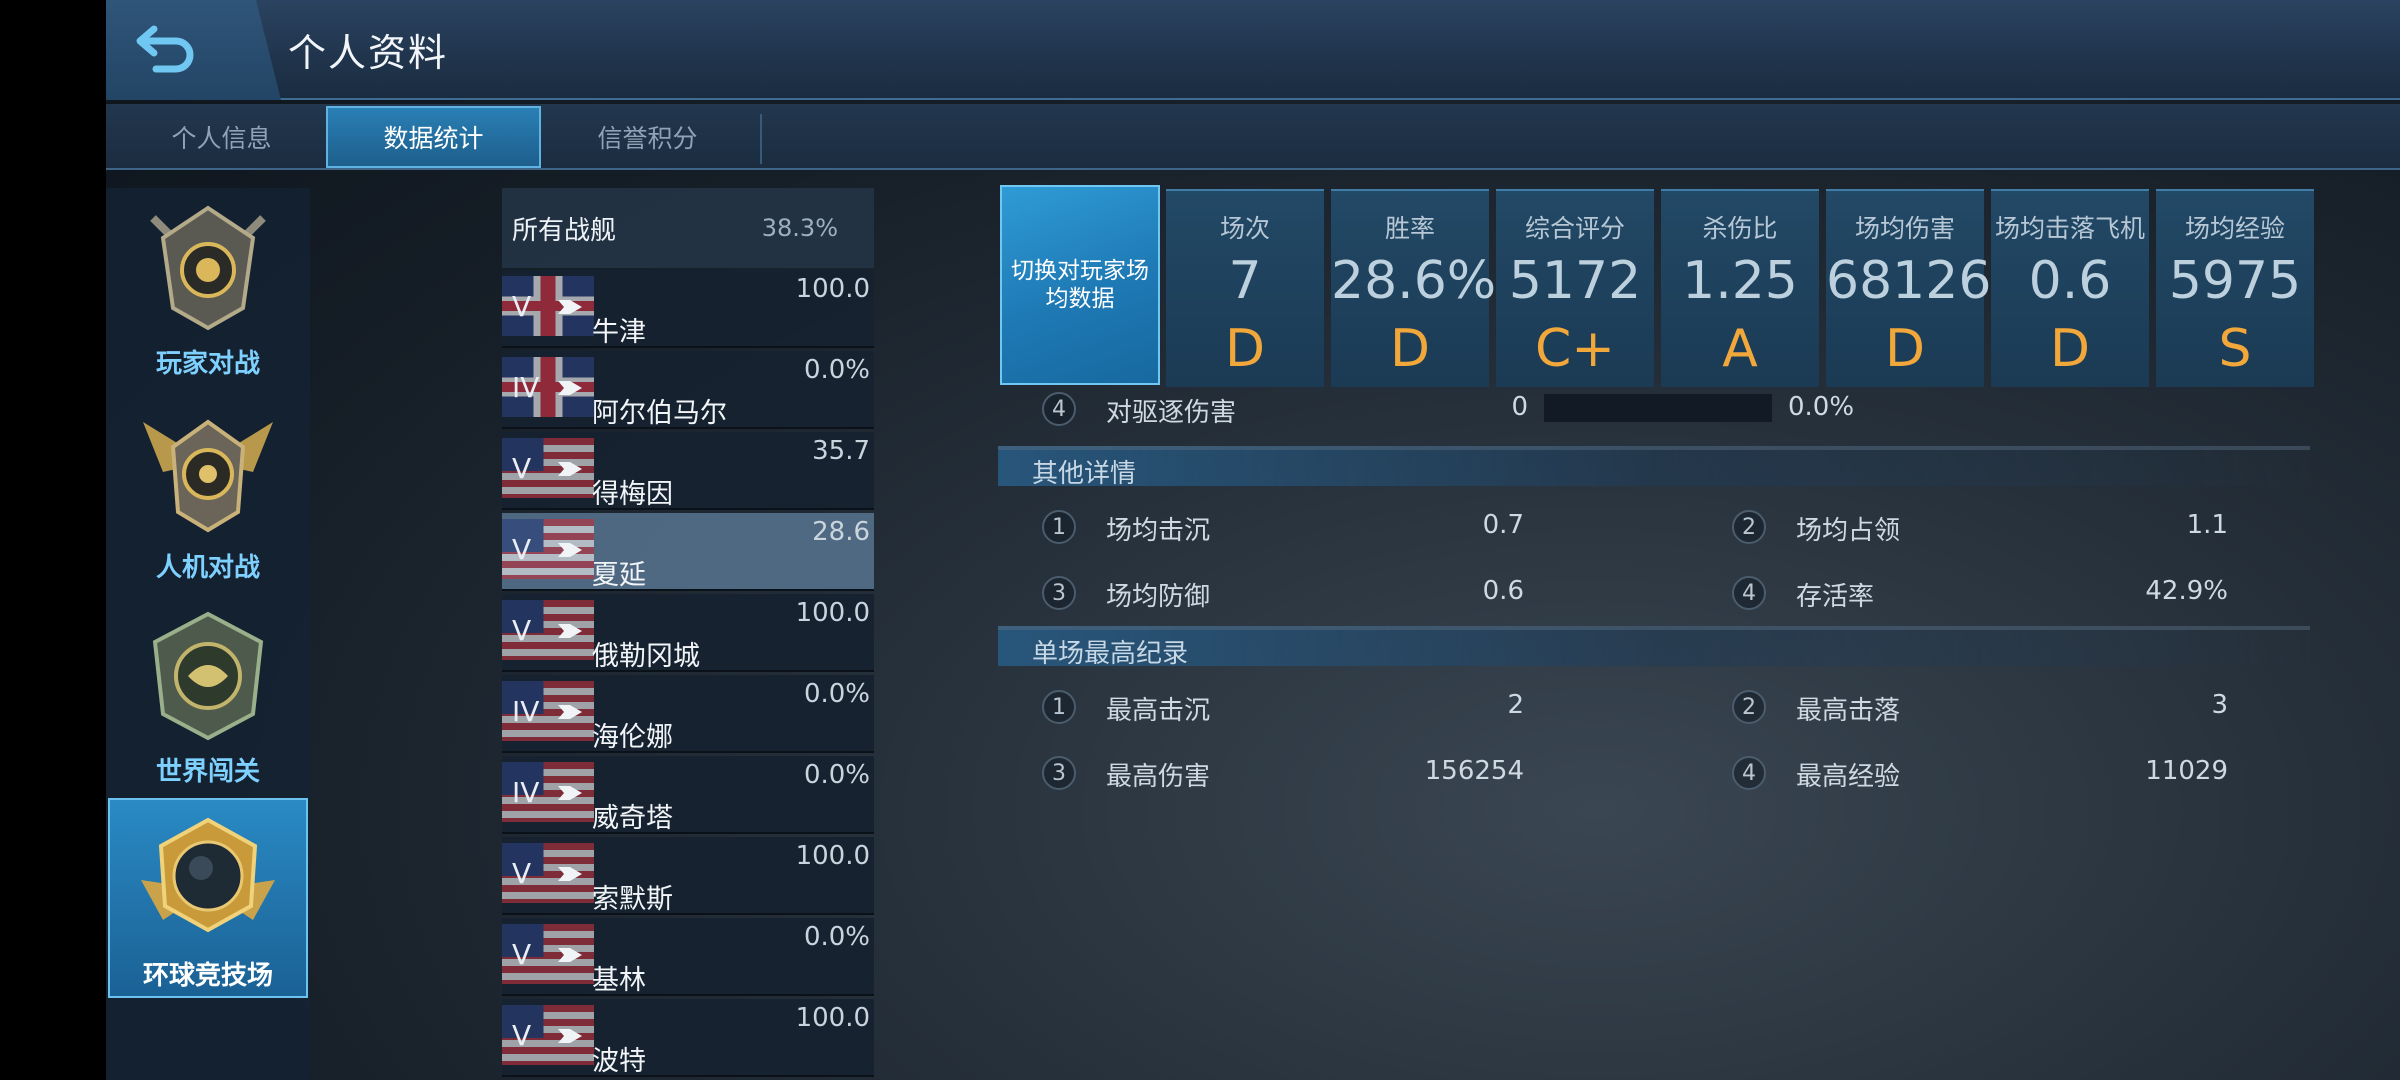 The image size is (2400, 1080). What do you see at coordinates (1253, 50) in the screenshot?
I see `header-bar: 个人资料` at bounding box center [1253, 50].